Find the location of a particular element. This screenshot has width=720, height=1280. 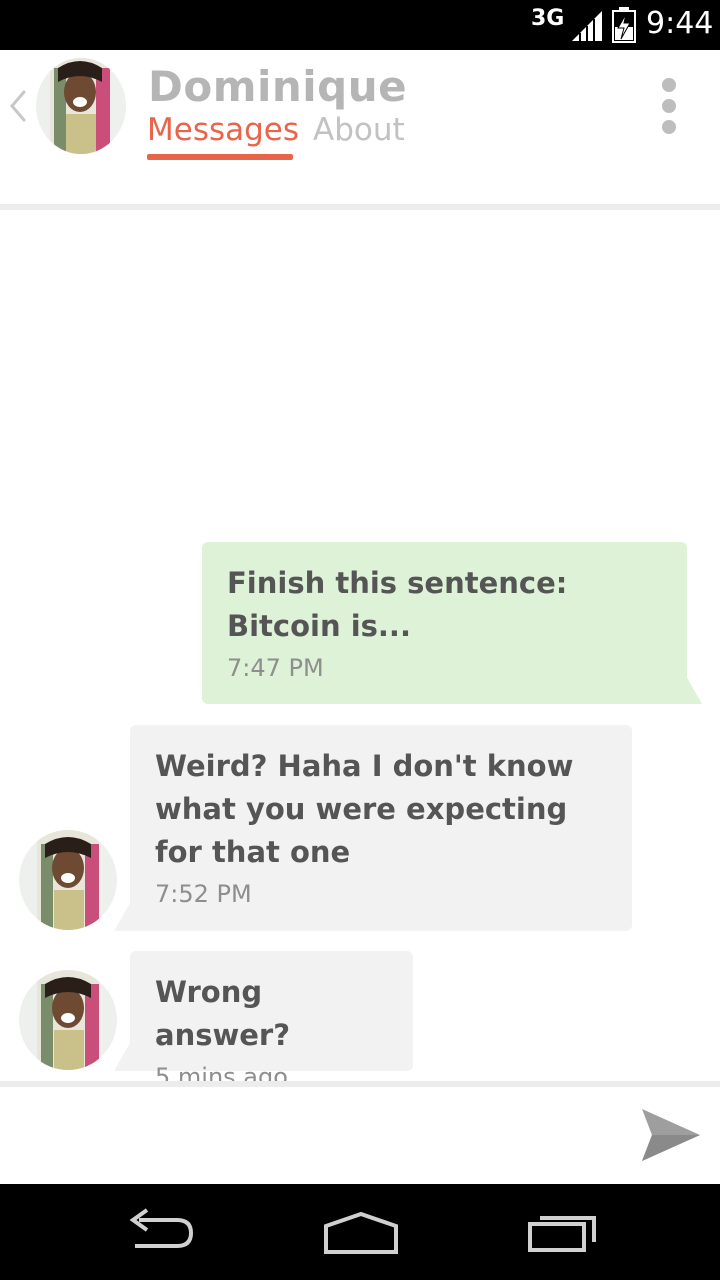

tab-about: About is located at coordinates (359, 130).